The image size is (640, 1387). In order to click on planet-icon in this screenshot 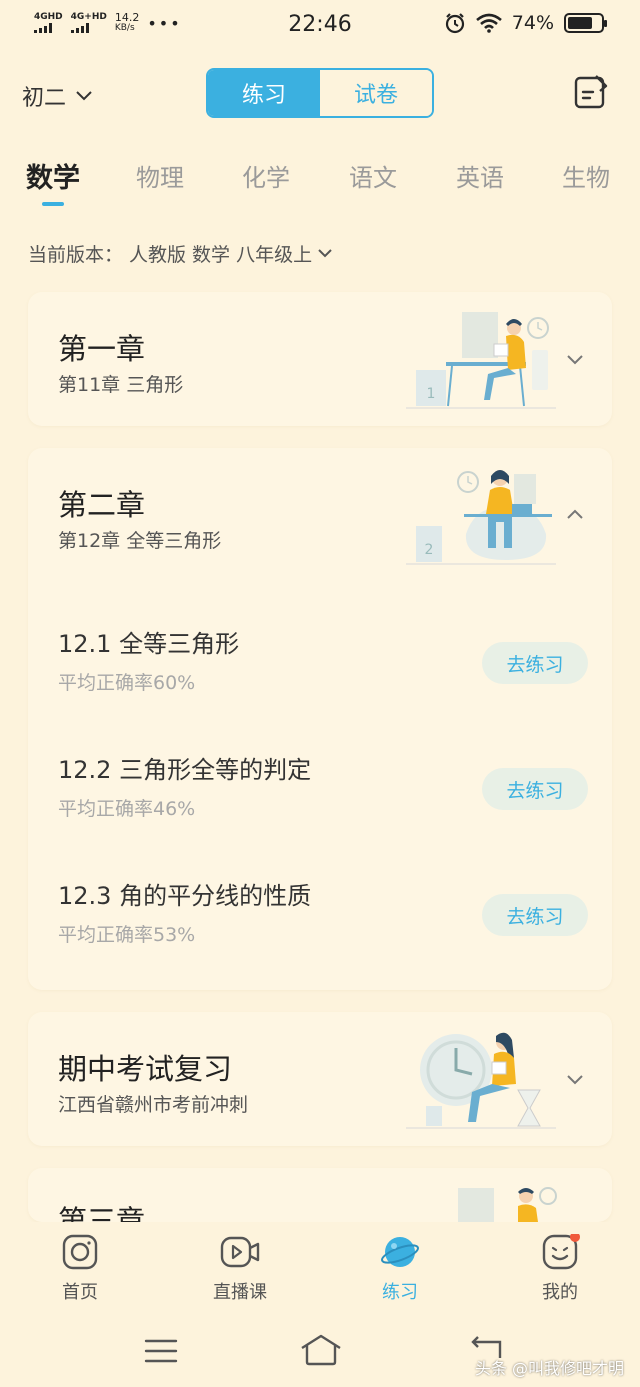, I will do `click(400, 1252)`.